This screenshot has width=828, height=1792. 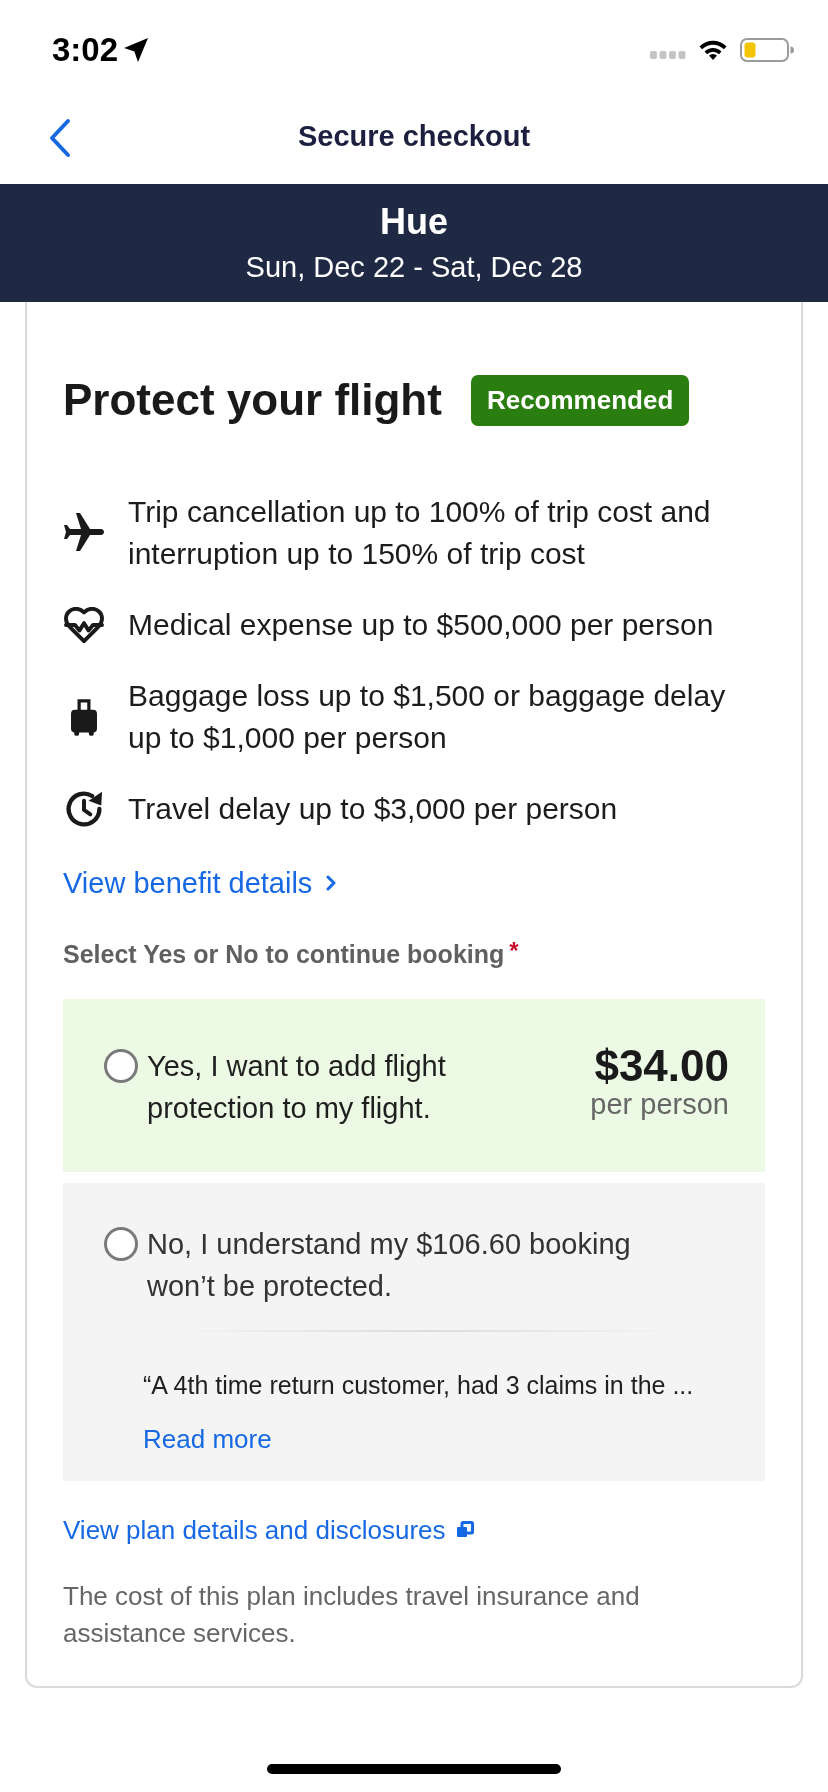 I want to click on price-text: $34.00, so click(x=661, y=1066).